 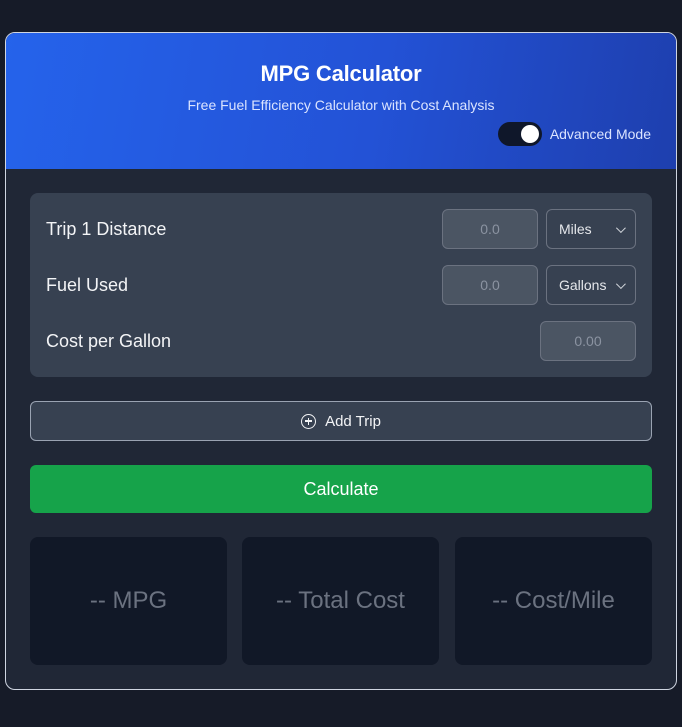 I want to click on advanced-mode-toggle, so click(x=519, y=134).